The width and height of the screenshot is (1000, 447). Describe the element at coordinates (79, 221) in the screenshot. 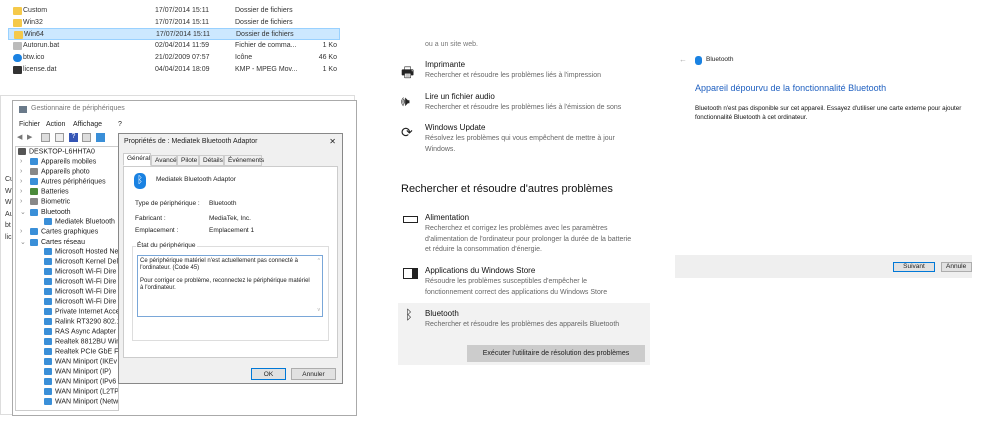

I see `tree-item: Mediatek Bluetooth` at that location.